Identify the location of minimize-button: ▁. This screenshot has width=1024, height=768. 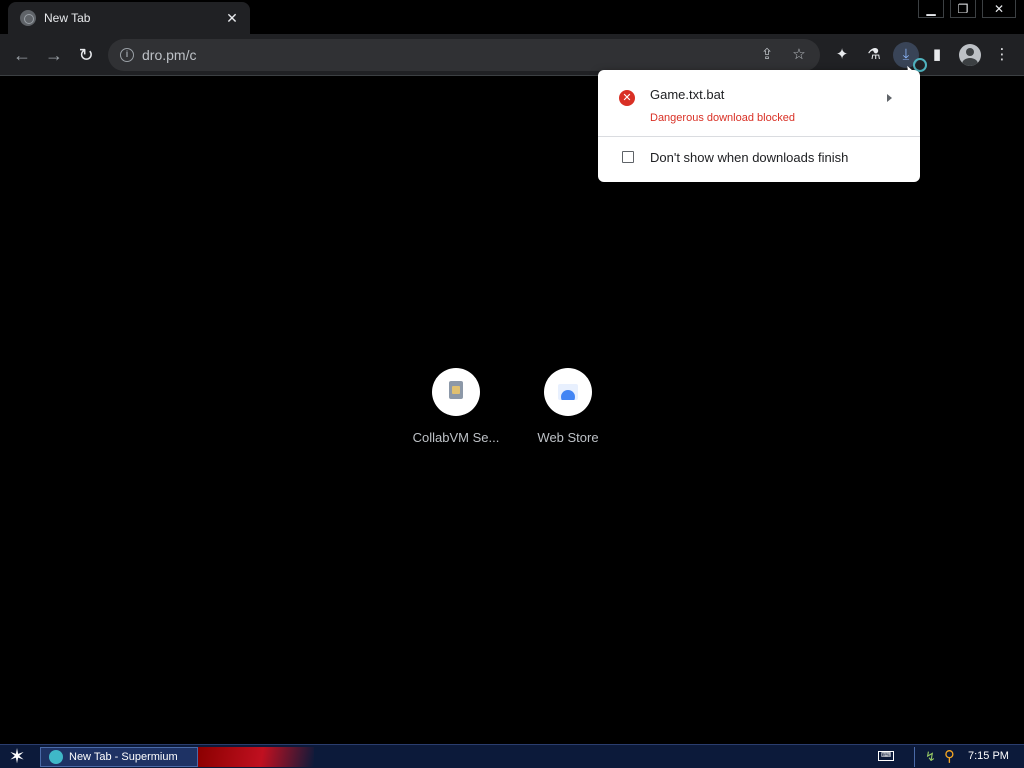
(931, 9).